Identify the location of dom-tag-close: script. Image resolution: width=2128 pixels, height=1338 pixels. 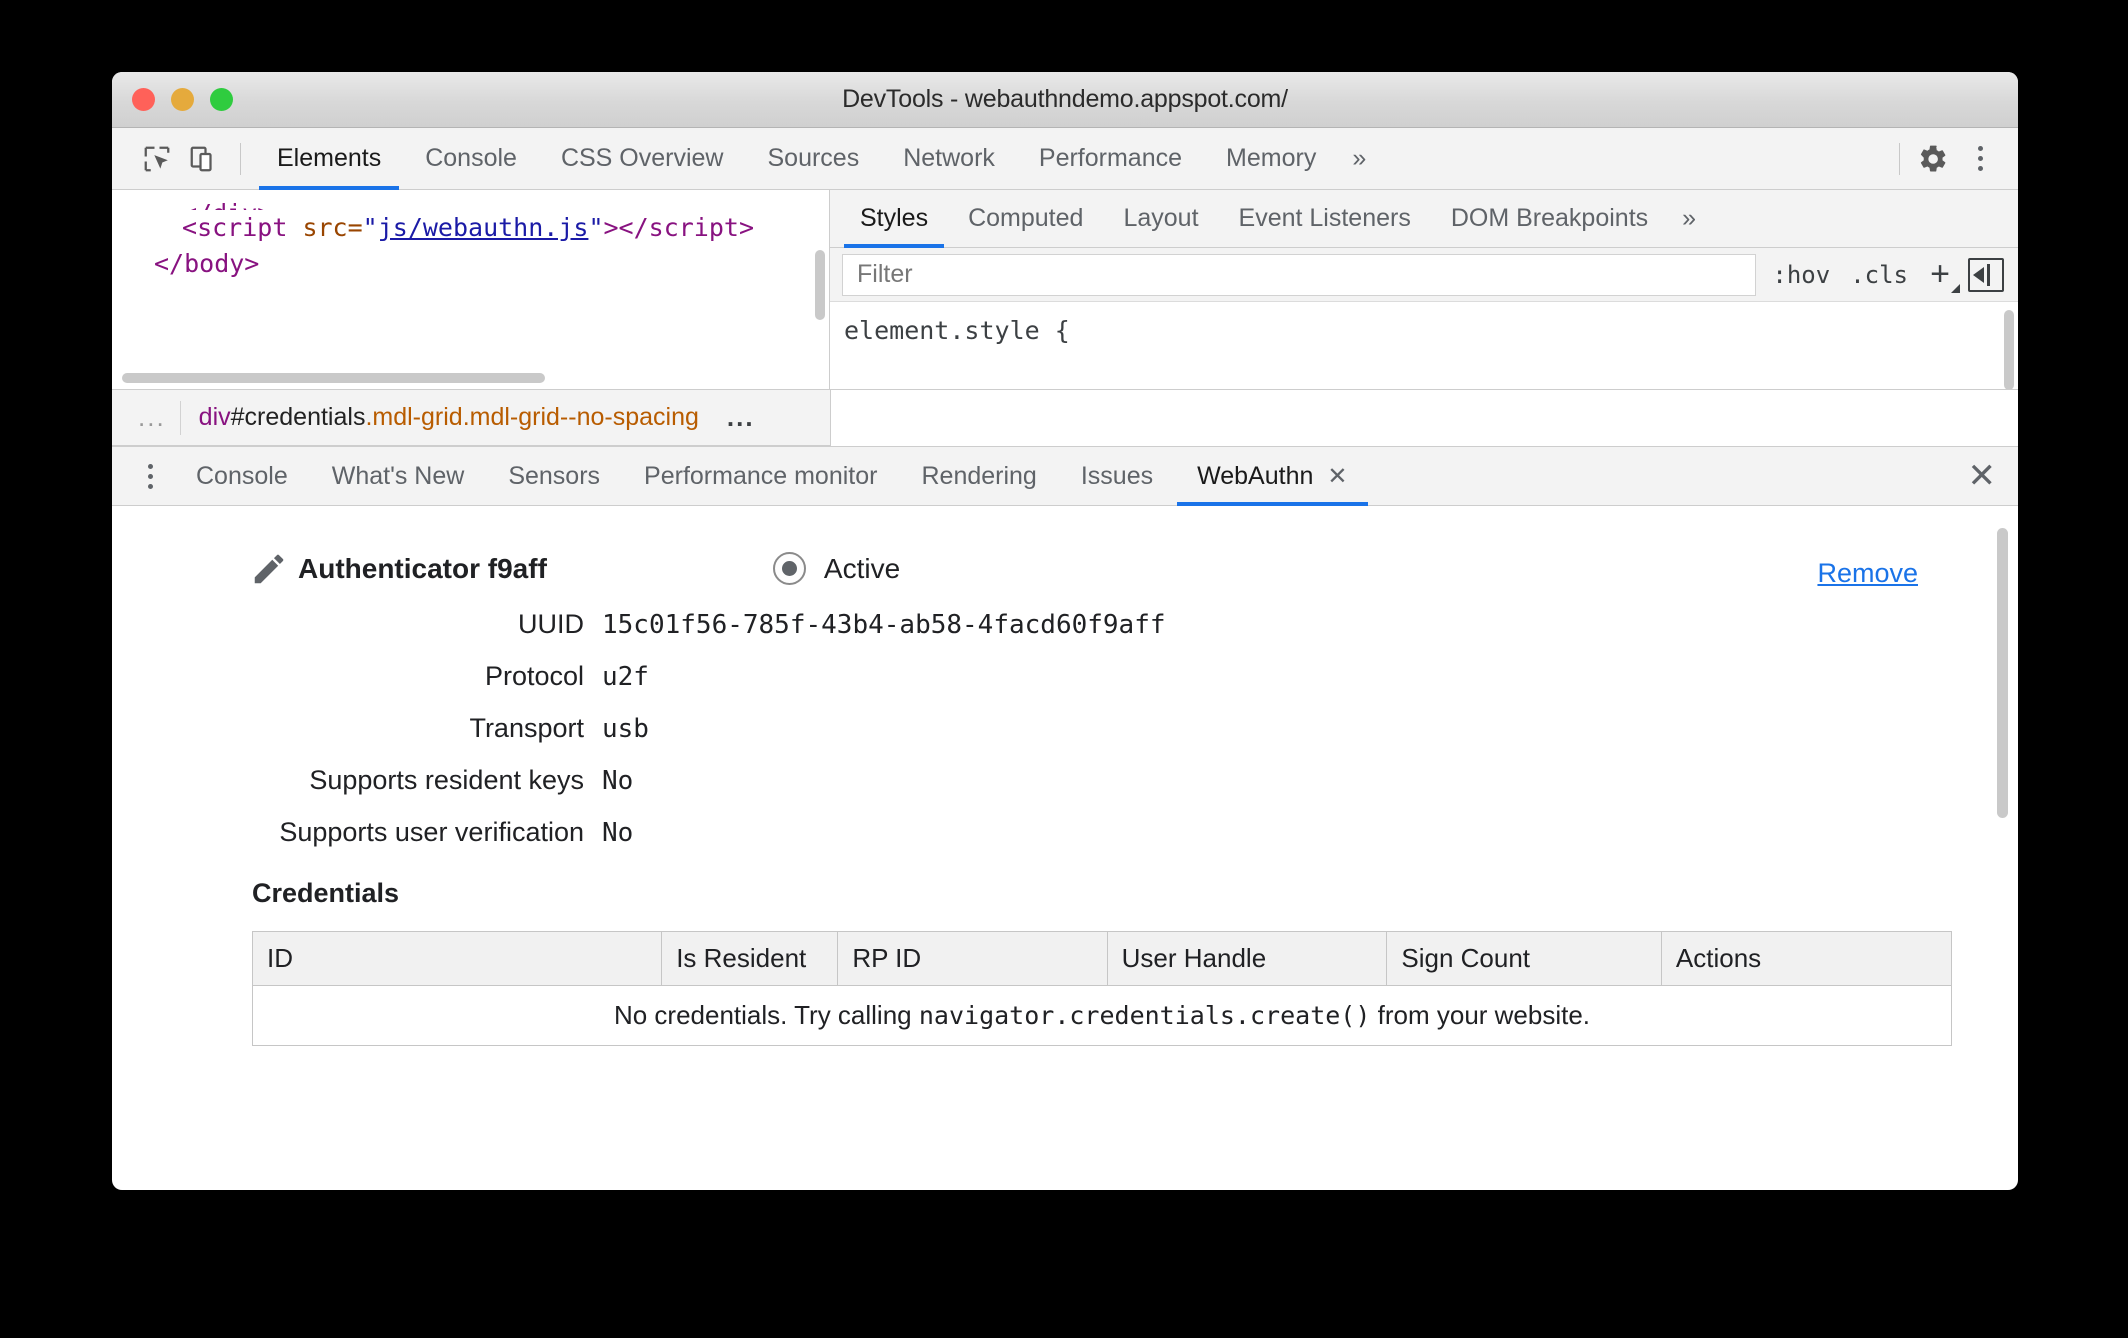
(693, 227).